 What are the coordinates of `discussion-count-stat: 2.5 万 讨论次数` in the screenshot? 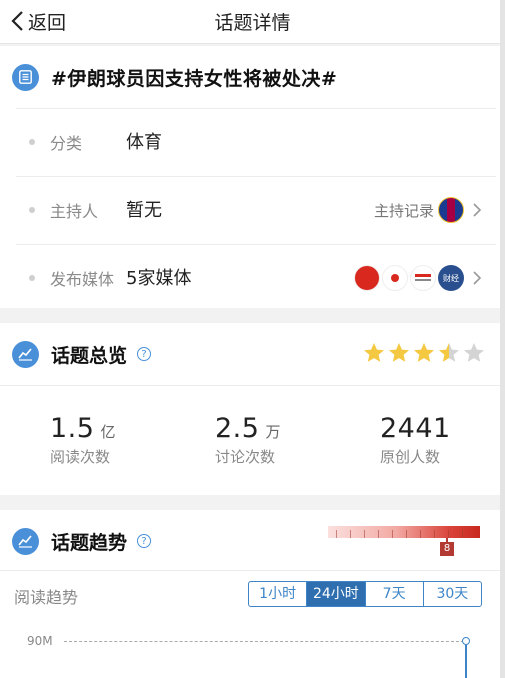 It's located at (247, 440).